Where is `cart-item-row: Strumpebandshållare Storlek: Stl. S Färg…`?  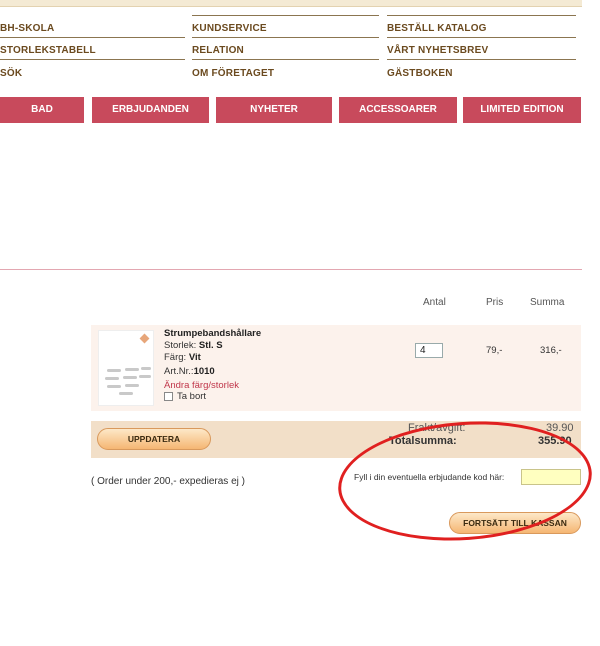 cart-item-row: Strumpebandshållare Storlek: Stl. S Färg… is located at coordinates (336, 368).